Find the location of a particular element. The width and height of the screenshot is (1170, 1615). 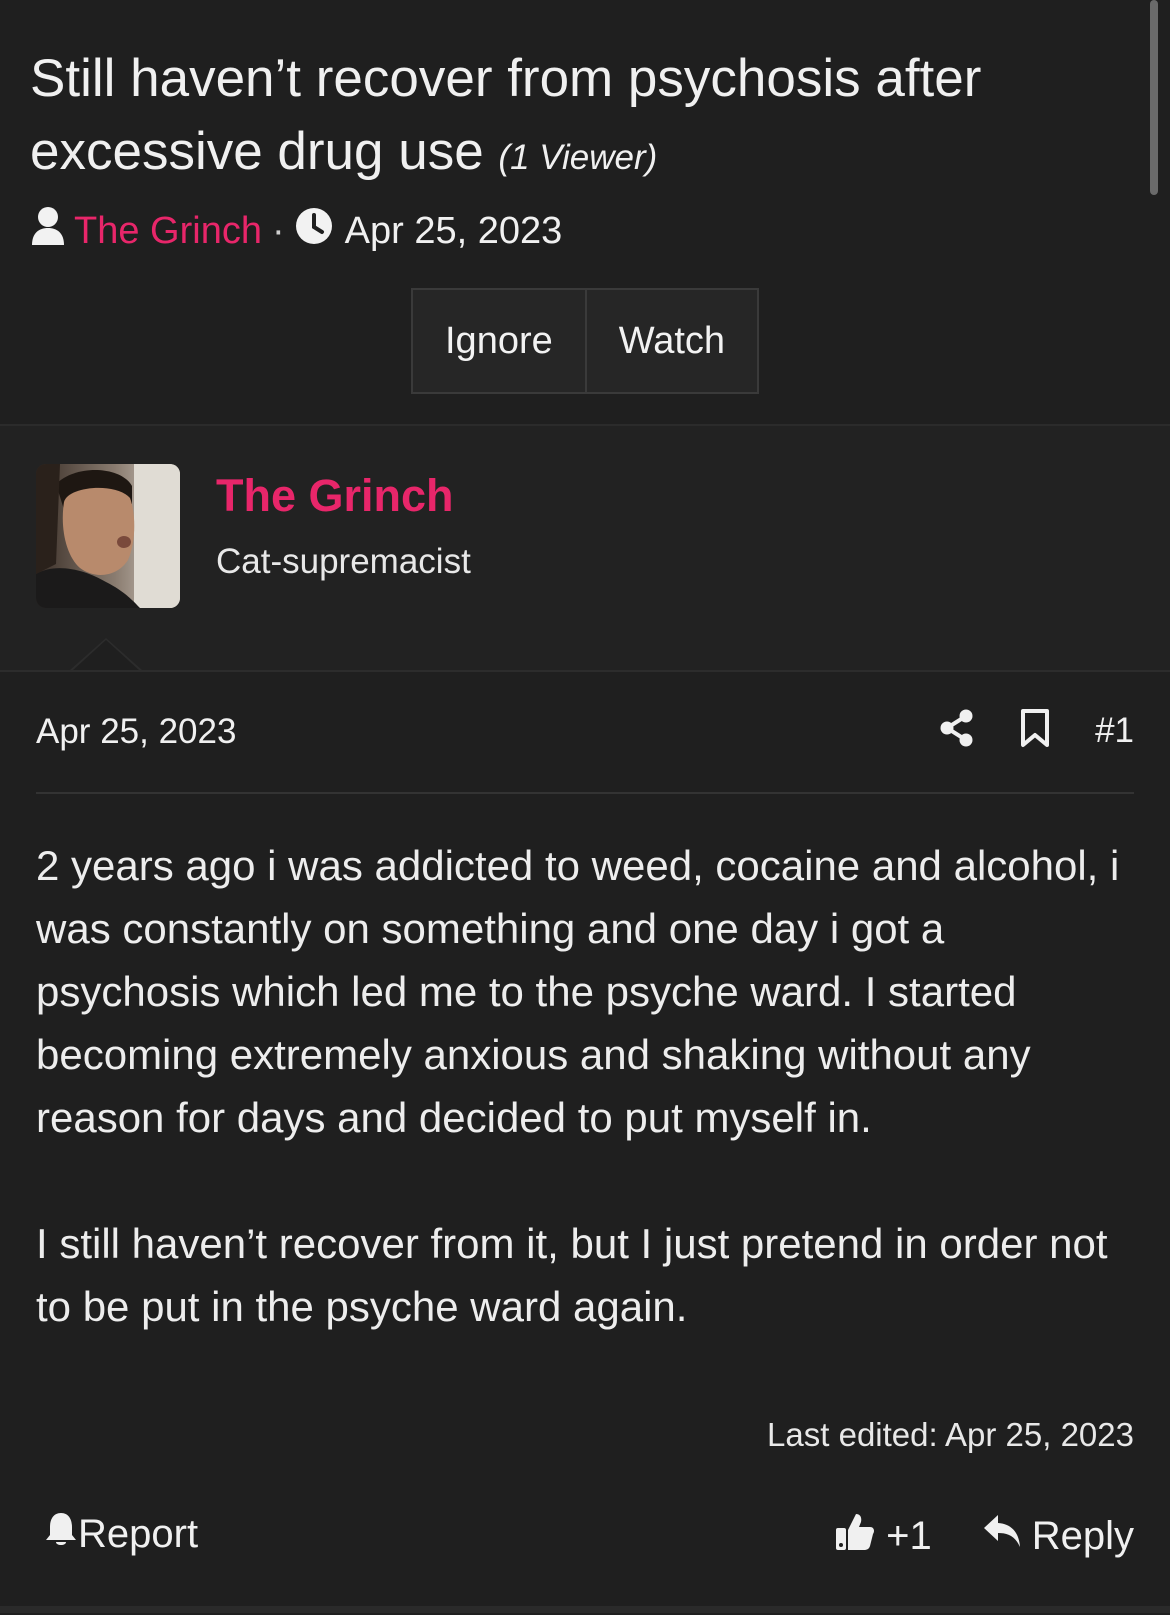

thread-author-link: The Grinch is located at coordinates (168, 231).